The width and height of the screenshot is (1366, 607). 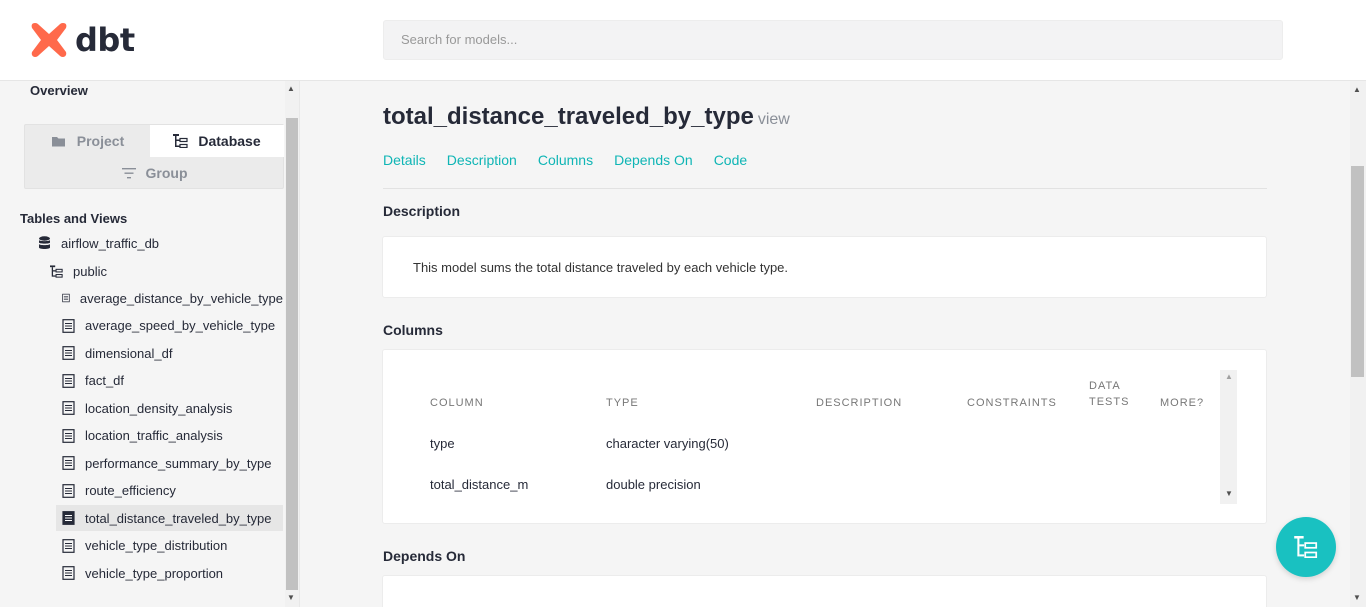 I want to click on col-header-type: TYPE, so click(x=622, y=403).